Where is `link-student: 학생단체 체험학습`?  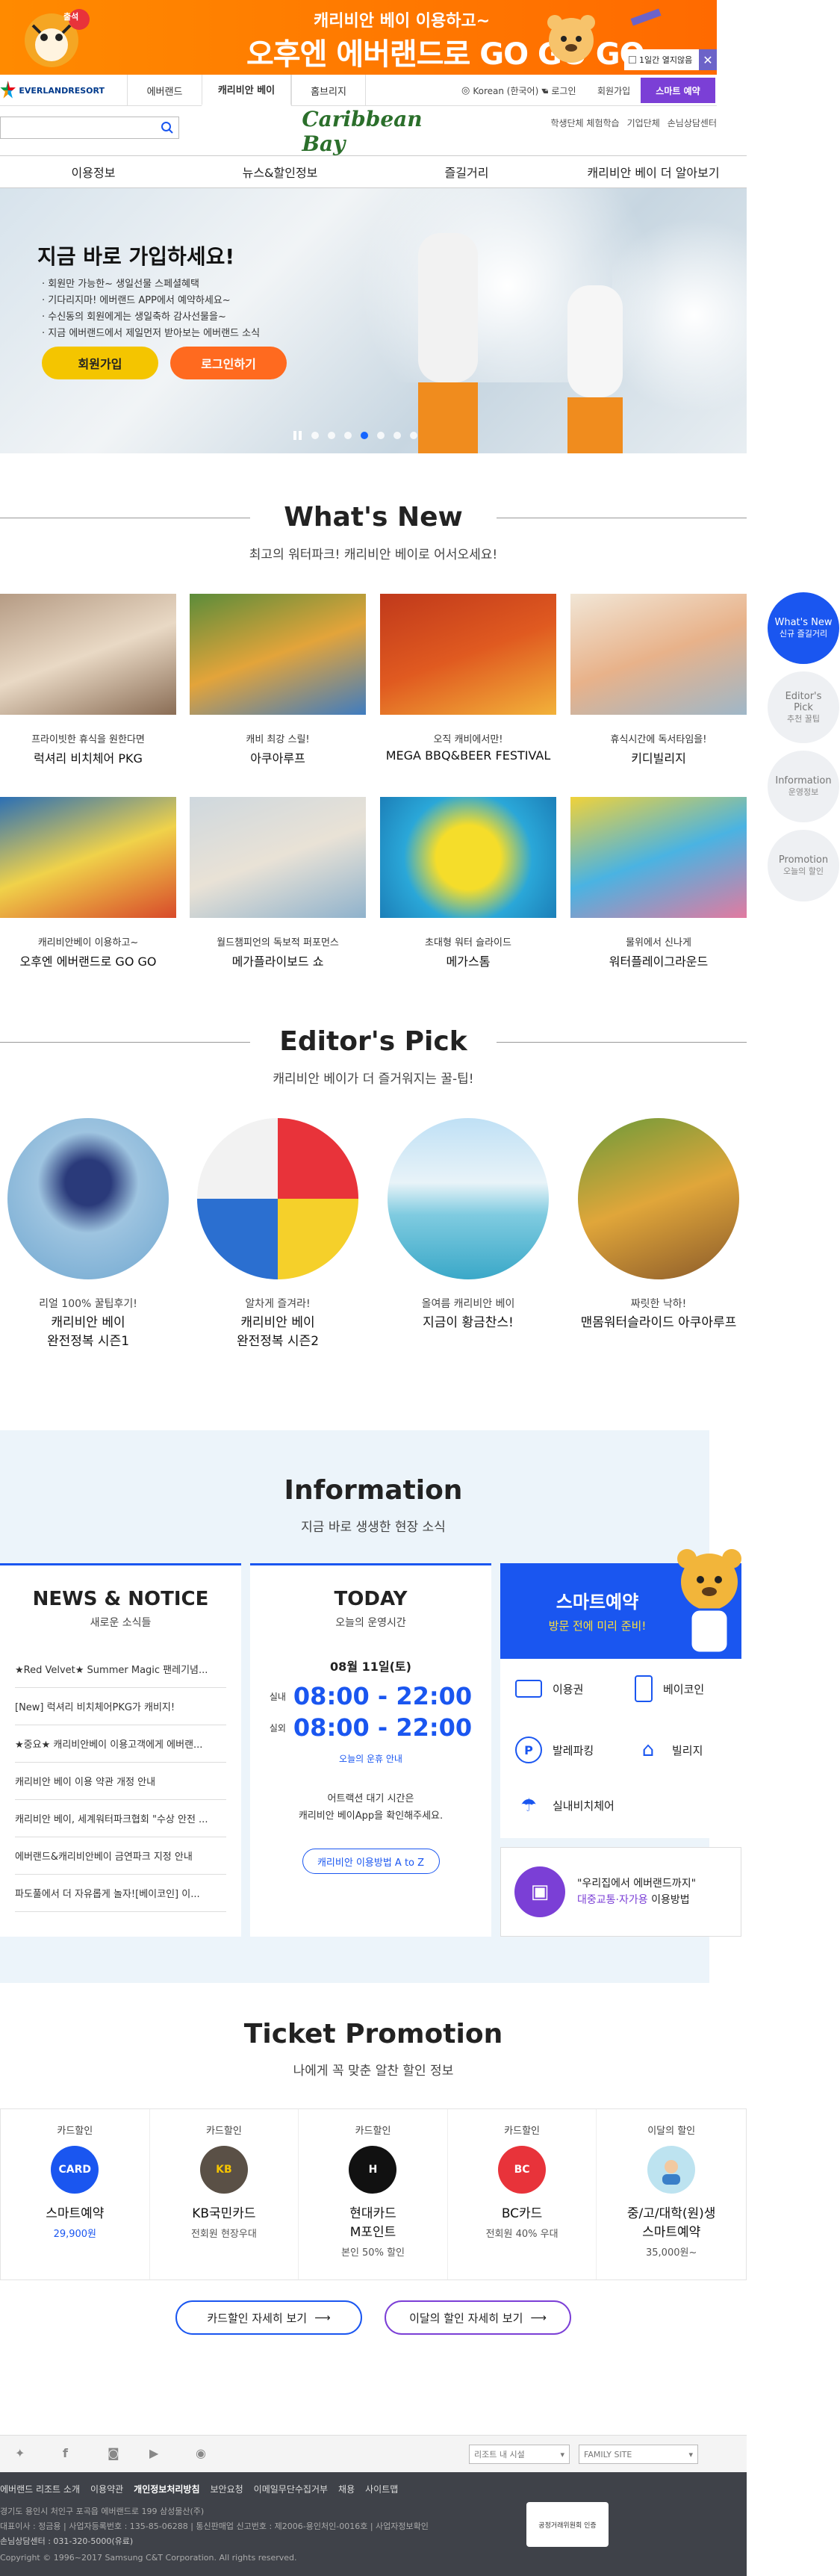 link-student: 학생단체 체험학습 is located at coordinates (584, 124).